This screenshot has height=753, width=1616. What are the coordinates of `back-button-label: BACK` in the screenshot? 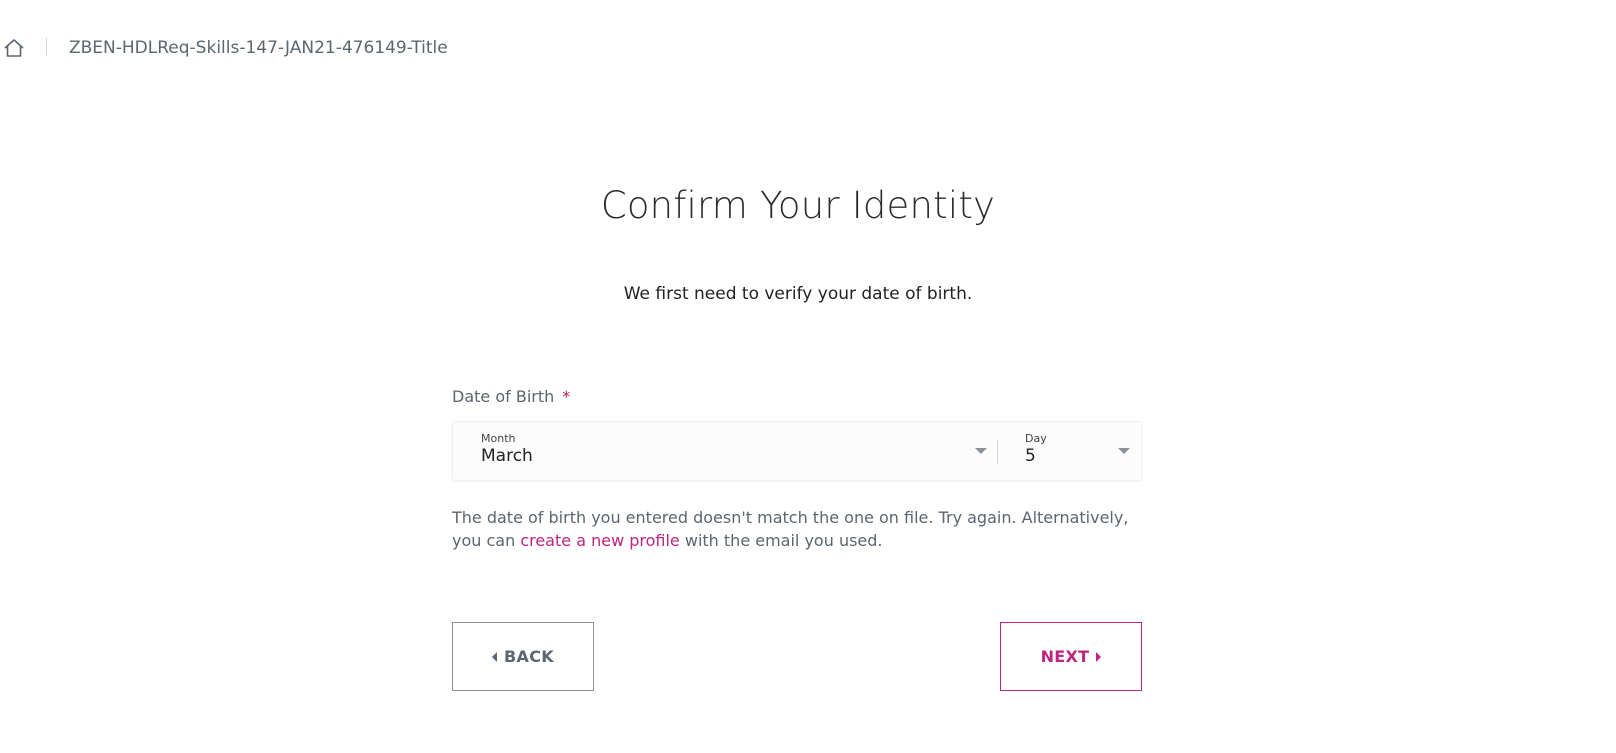 It's located at (529, 656).